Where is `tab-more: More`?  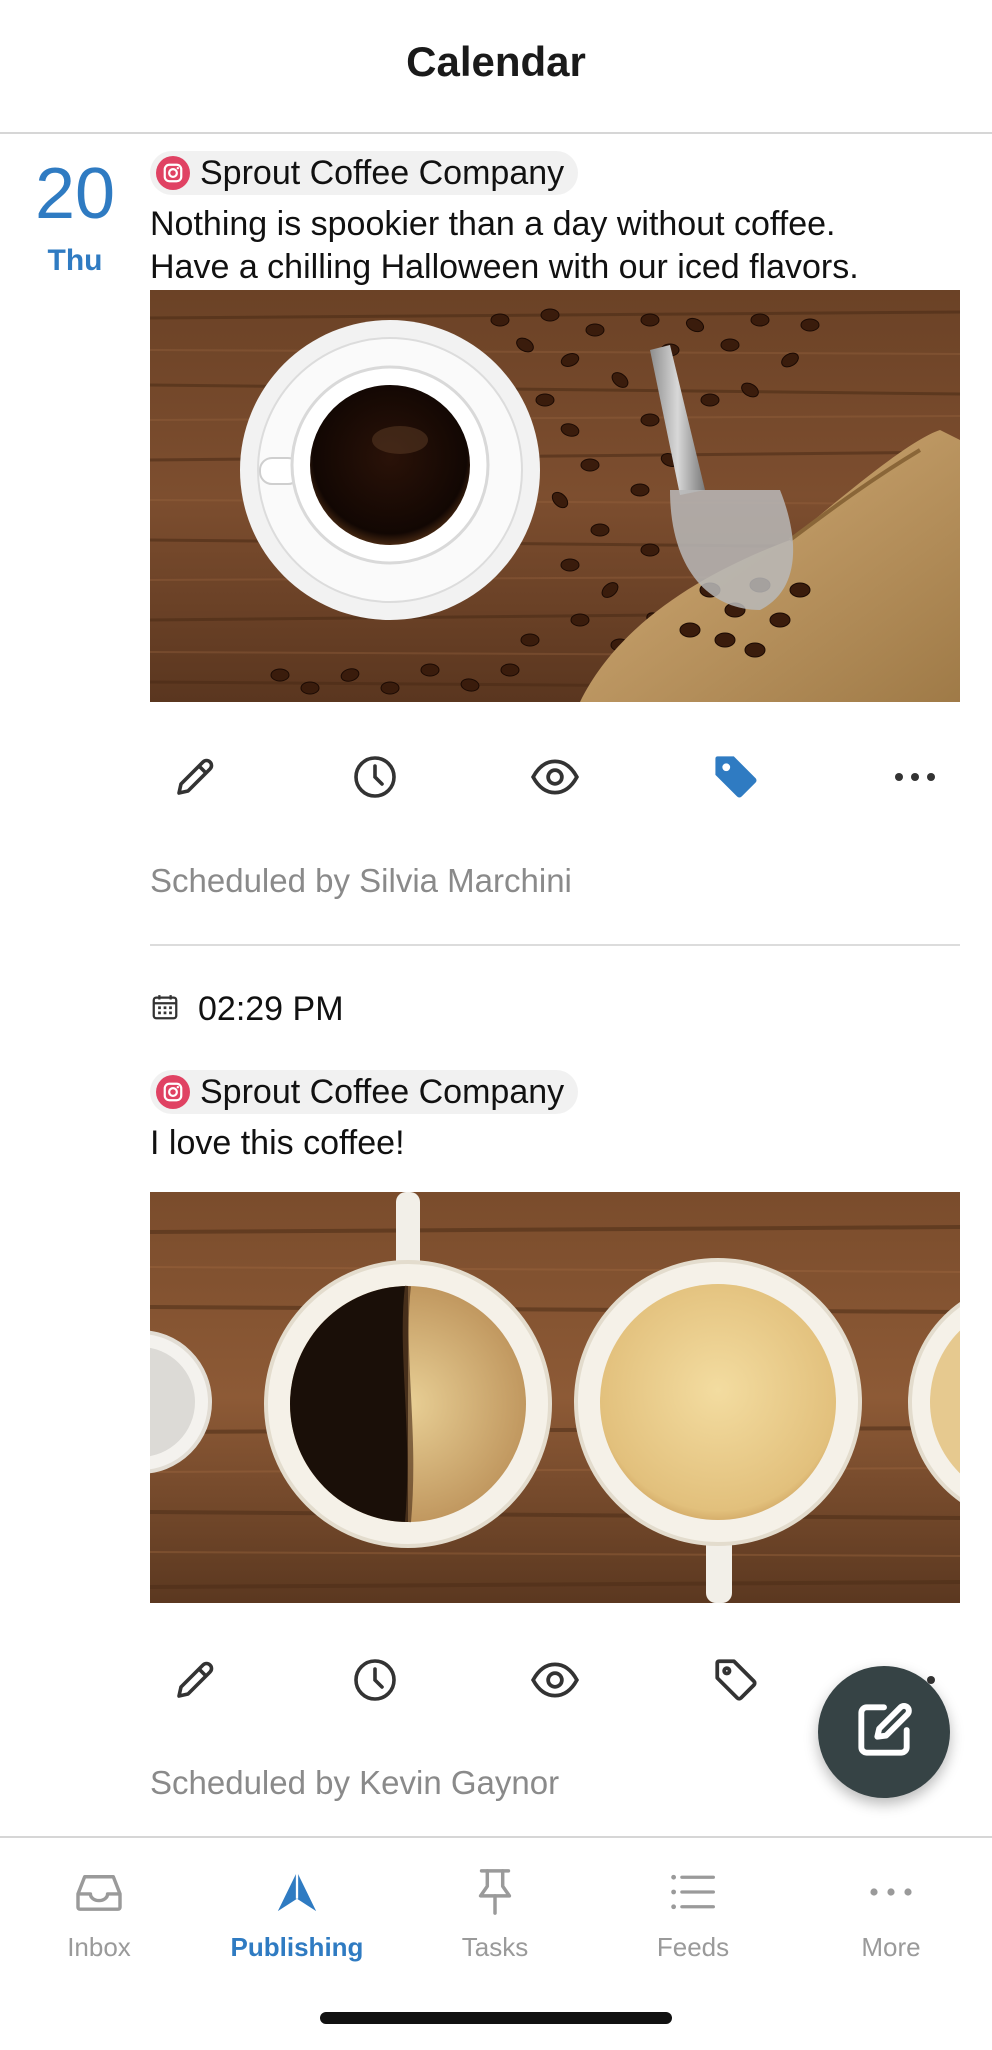 tab-more: More is located at coordinates (891, 1921).